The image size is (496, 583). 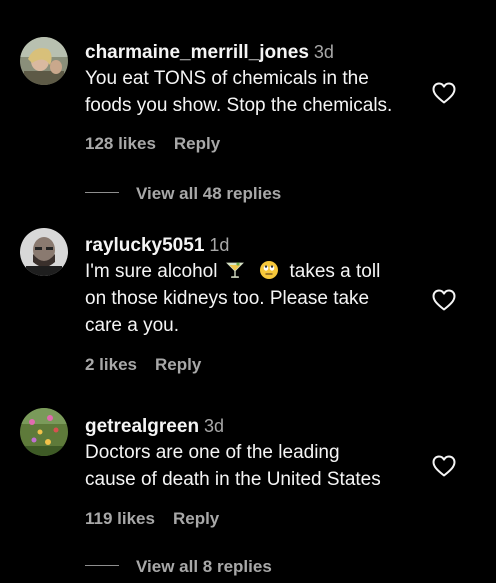 I want to click on comment-text-line: cause of death in the United States, so click(x=233, y=479).